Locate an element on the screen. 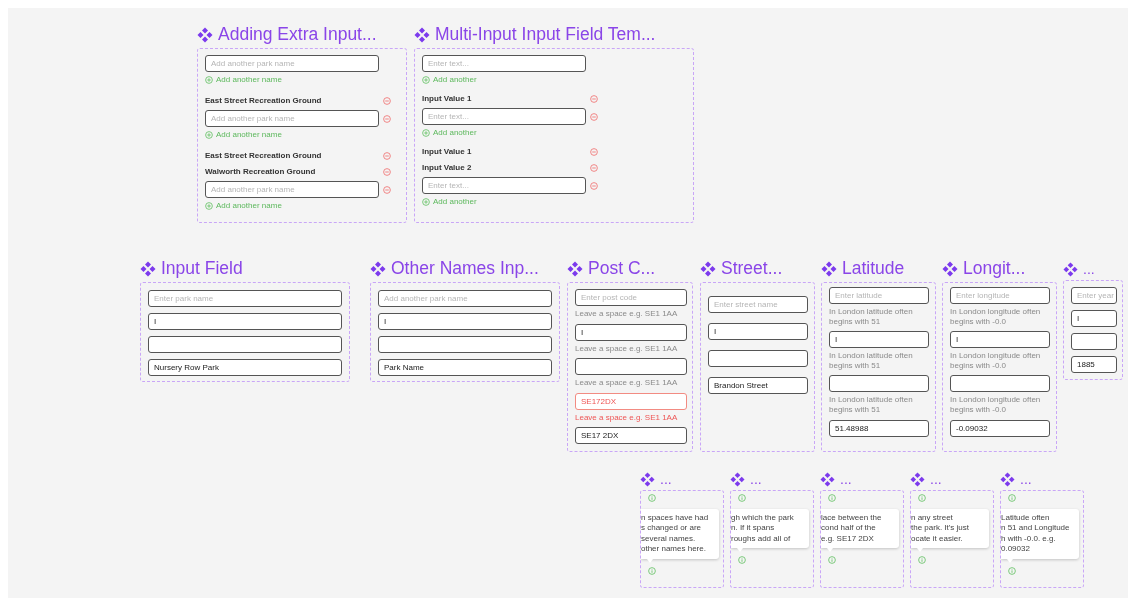  input-field: Enter longitude is located at coordinates (1000, 295).